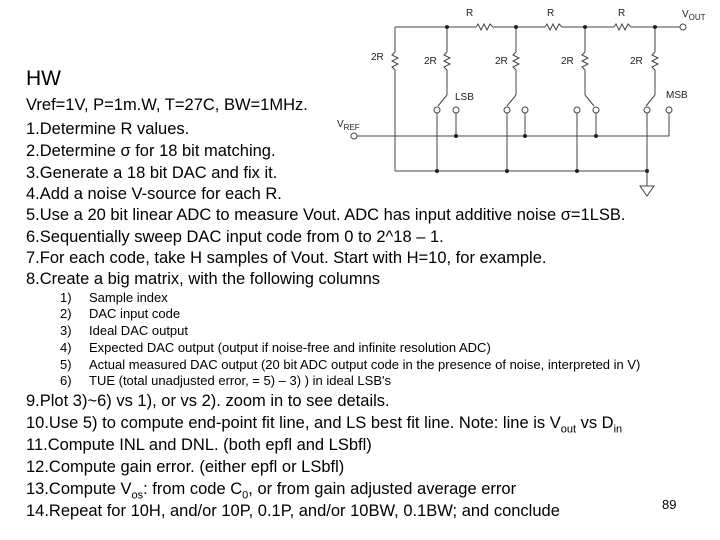 The height and width of the screenshot is (540, 720). I want to click on label-vref: VREF, so click(348, 125).